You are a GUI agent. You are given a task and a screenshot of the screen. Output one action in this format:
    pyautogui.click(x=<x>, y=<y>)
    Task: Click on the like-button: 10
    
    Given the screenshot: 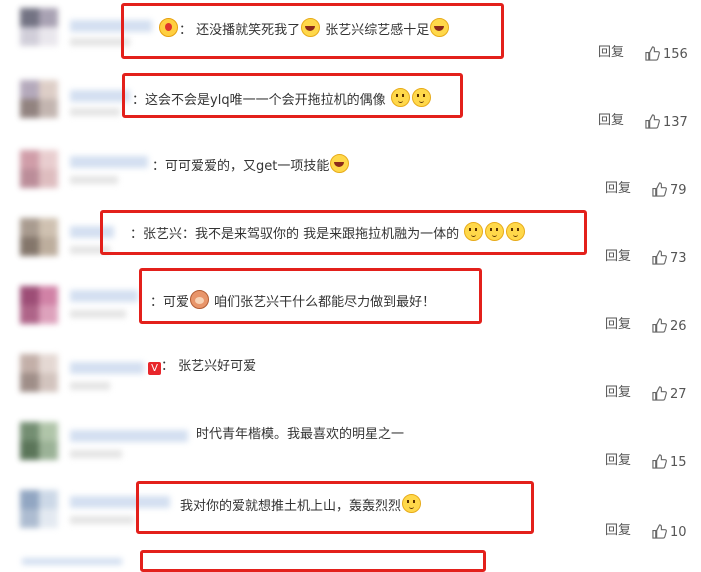 What is the action you would take?
    pyautogui.click(x=669, y=533)
    